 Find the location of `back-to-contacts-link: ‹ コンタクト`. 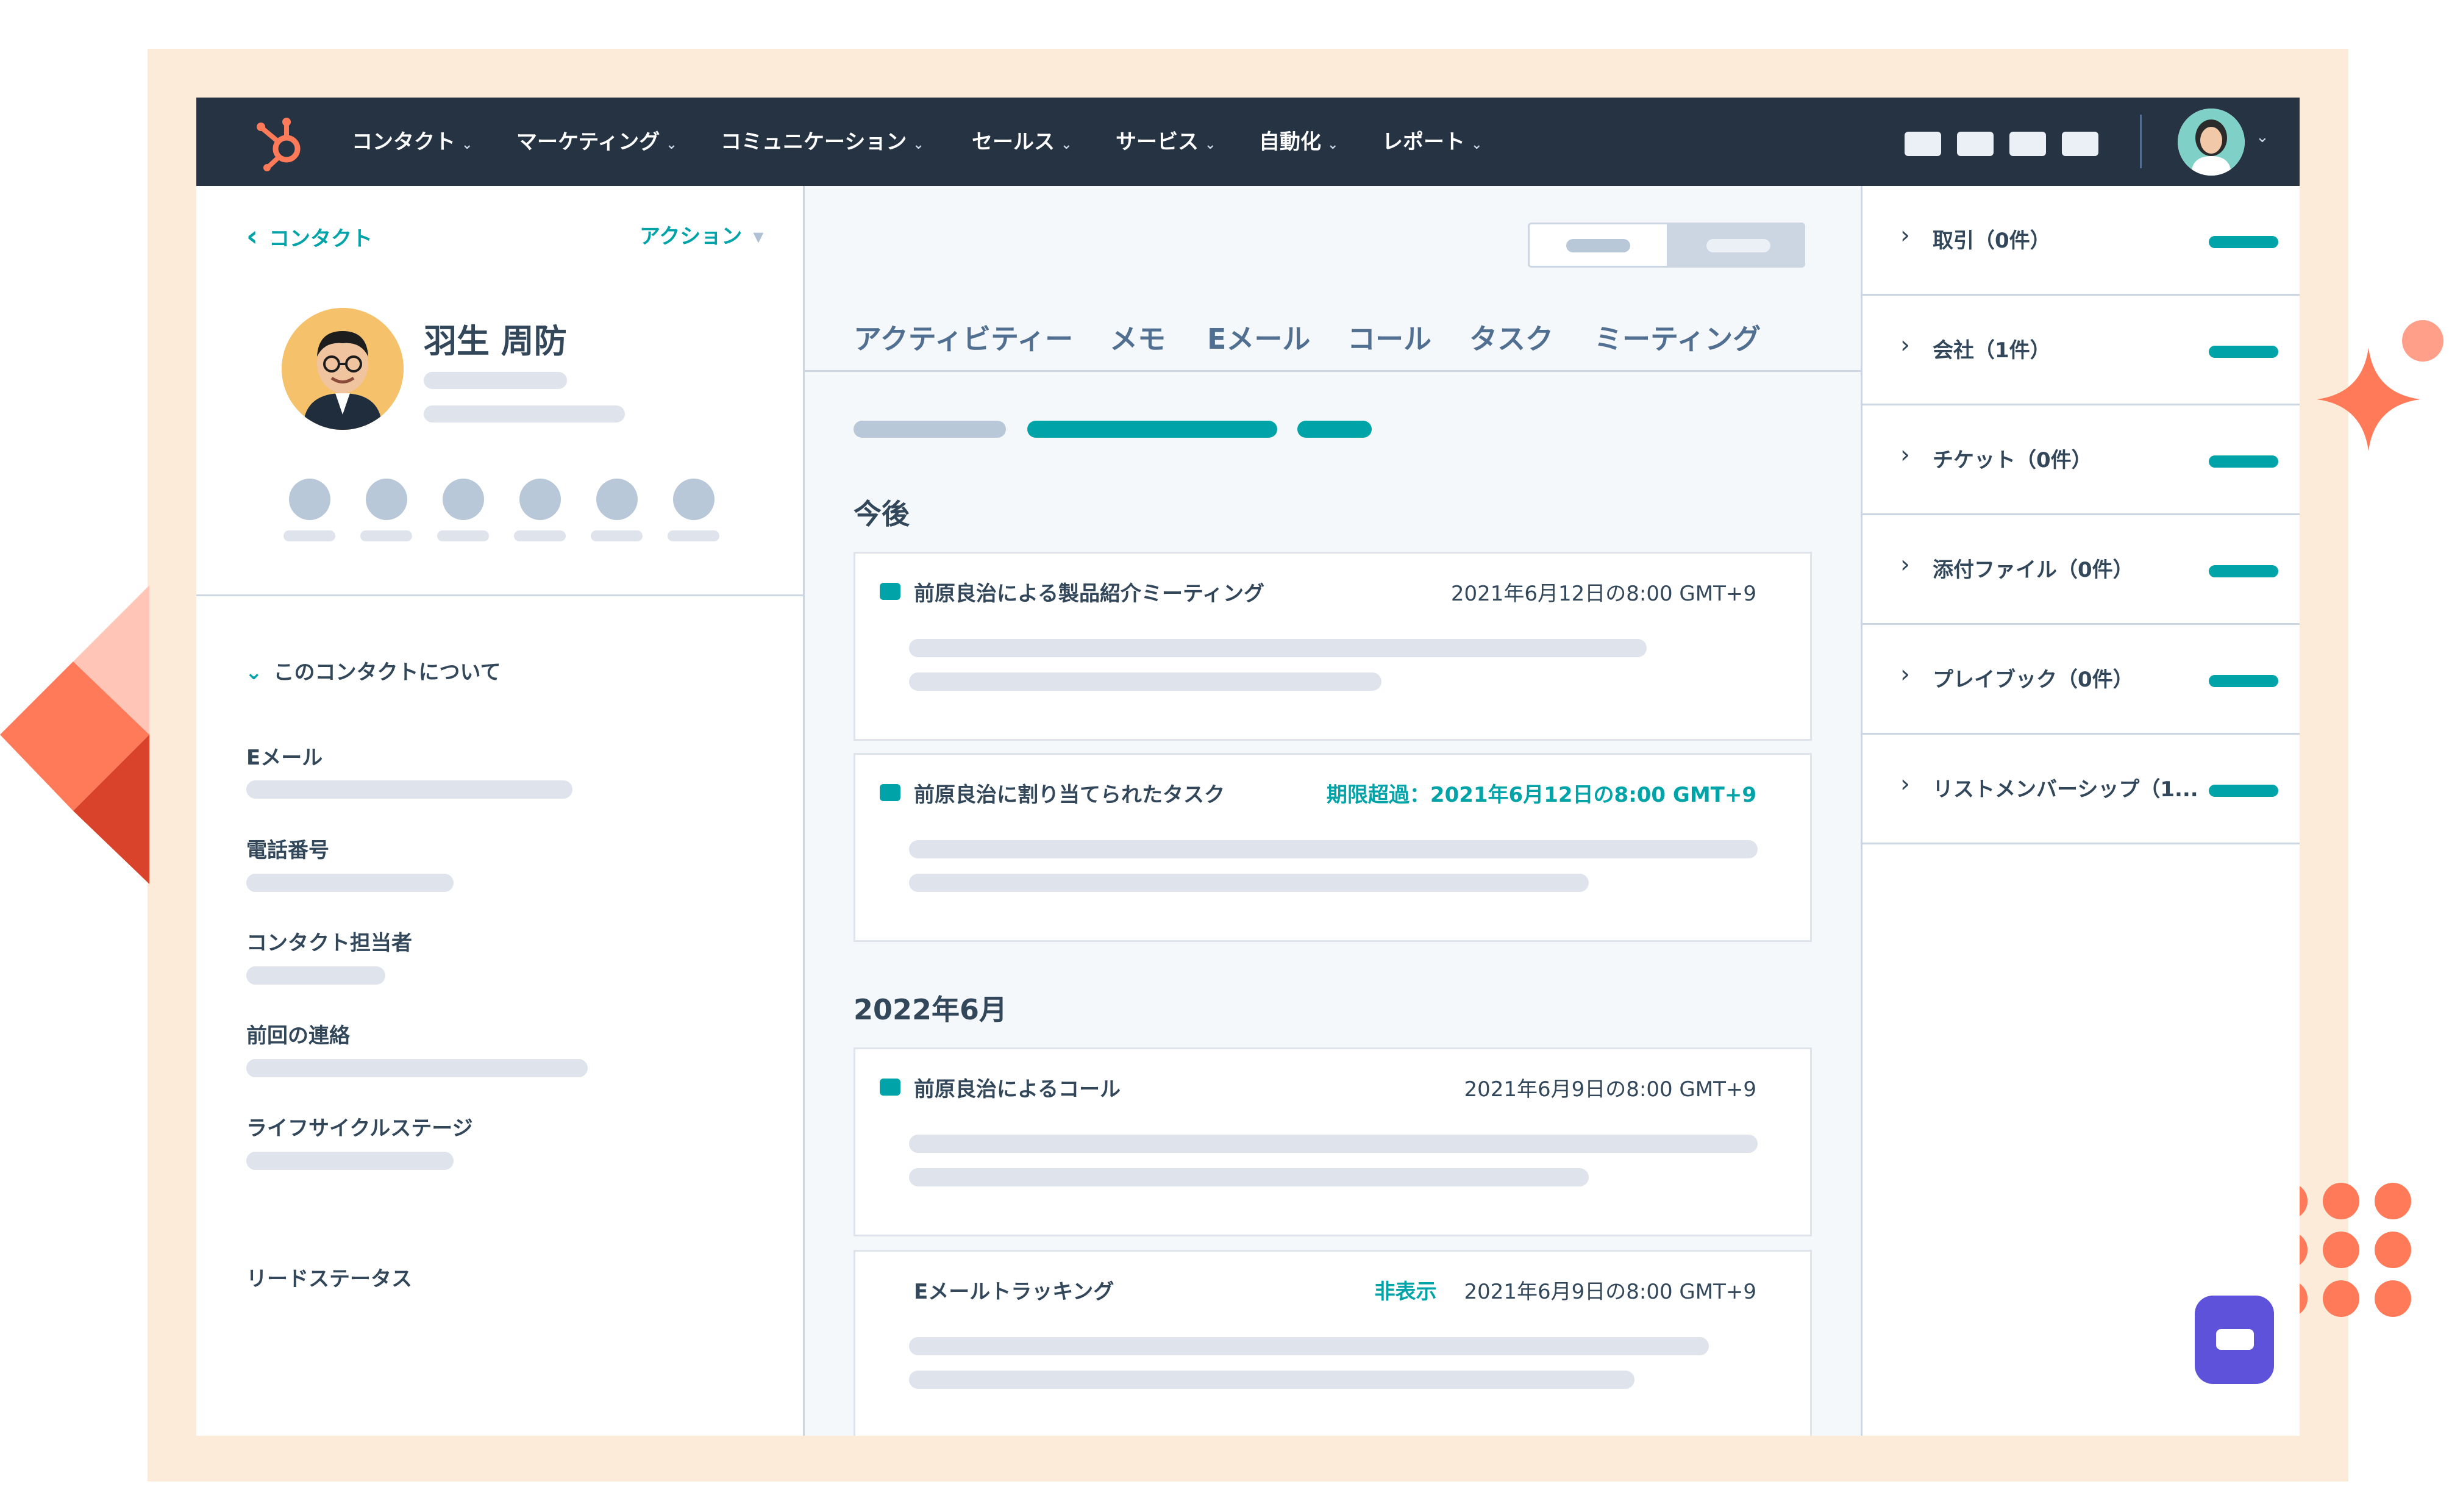

back-to-contacts-link: ‹ コンタクト is located at coordinates (309, 235).